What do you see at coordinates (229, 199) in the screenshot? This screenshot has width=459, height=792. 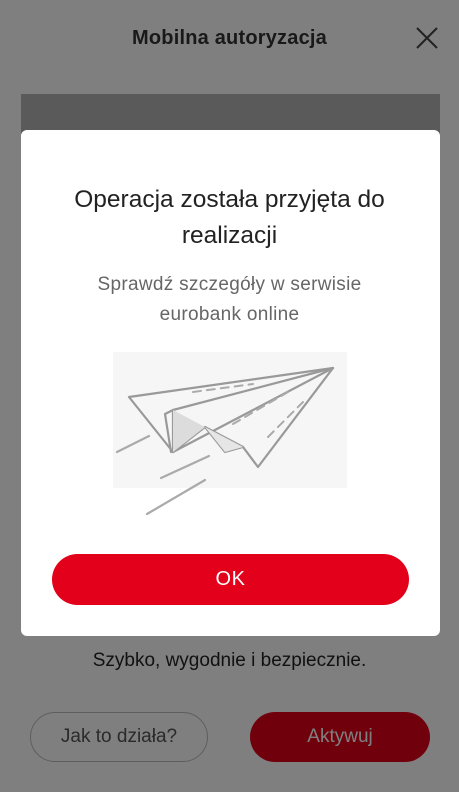 I see `dialog-title-line-1: Operacja została przyjęta do` at bounding box center [229, 199].